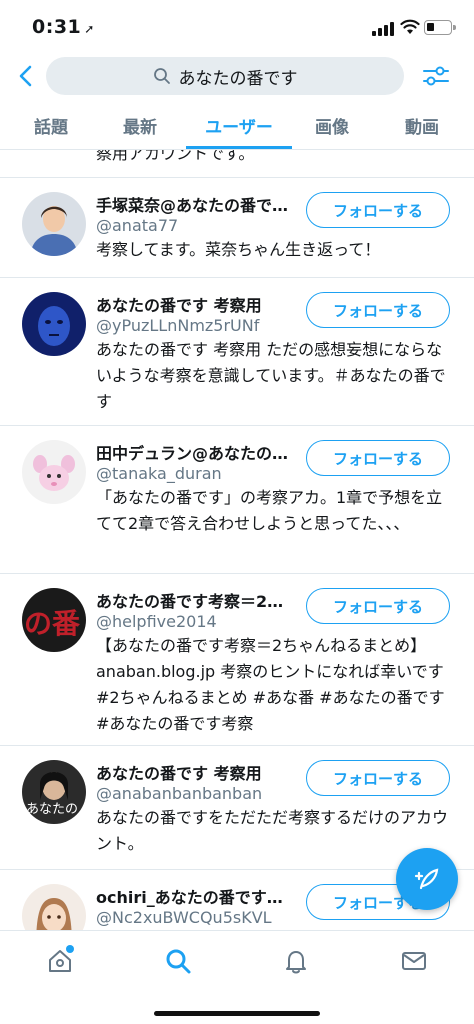  I want to click on battery-icon, so click(440, 27).